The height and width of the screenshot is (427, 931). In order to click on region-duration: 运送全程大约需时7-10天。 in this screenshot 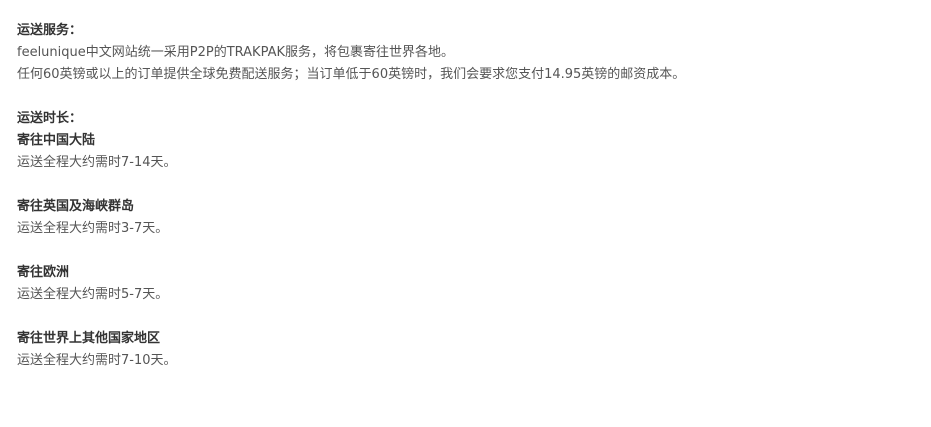, I will do `click(97, 360)`.